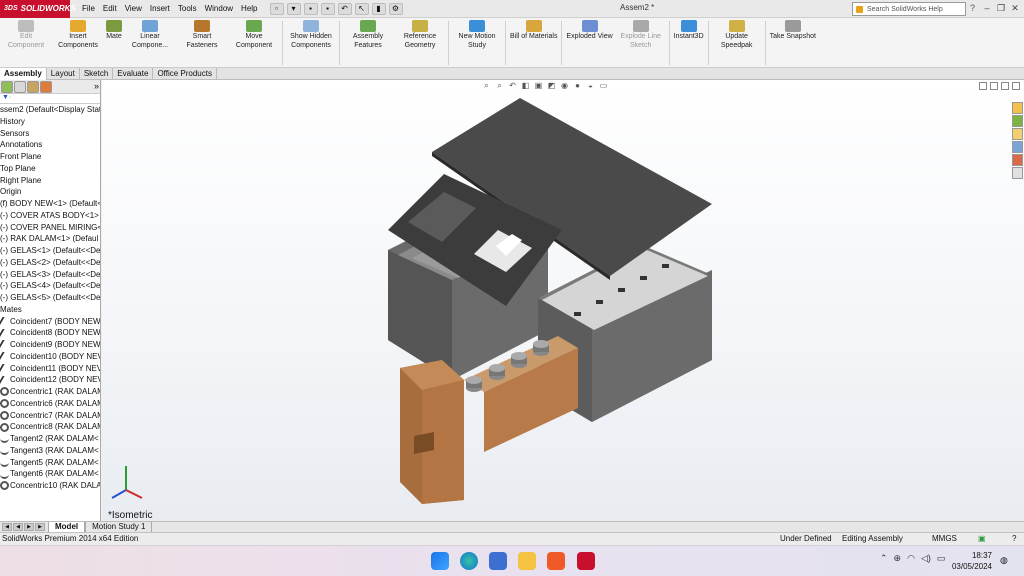 This screenshot has height=576, width=1024. Describe the element at coordinates (50, 416) in the screenshot. I see `mate-item: Concentric7 (RAK DALAM` at that location.